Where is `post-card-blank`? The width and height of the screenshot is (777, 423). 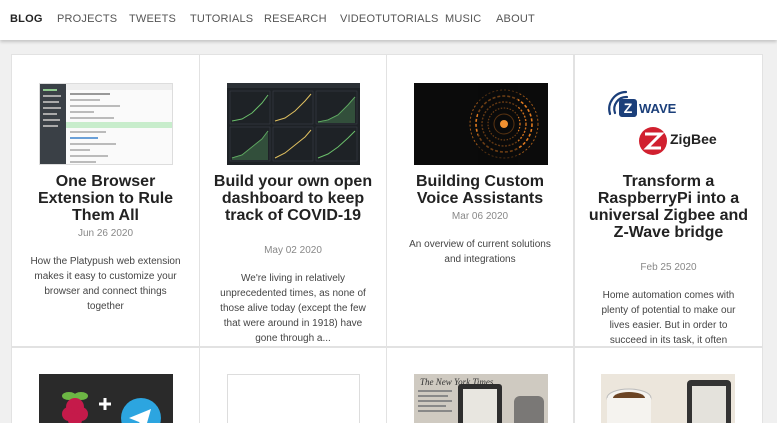
post-card-blank is located at coordinates (293, 385).